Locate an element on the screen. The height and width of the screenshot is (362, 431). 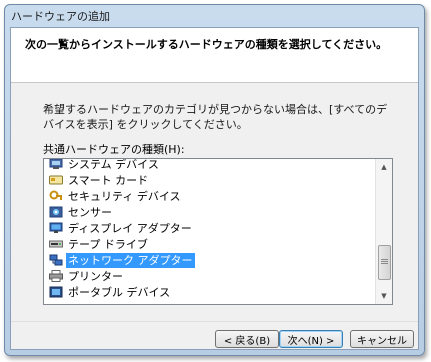
list-item: セキュリティ デバイス is located at coordinates (209, 196).